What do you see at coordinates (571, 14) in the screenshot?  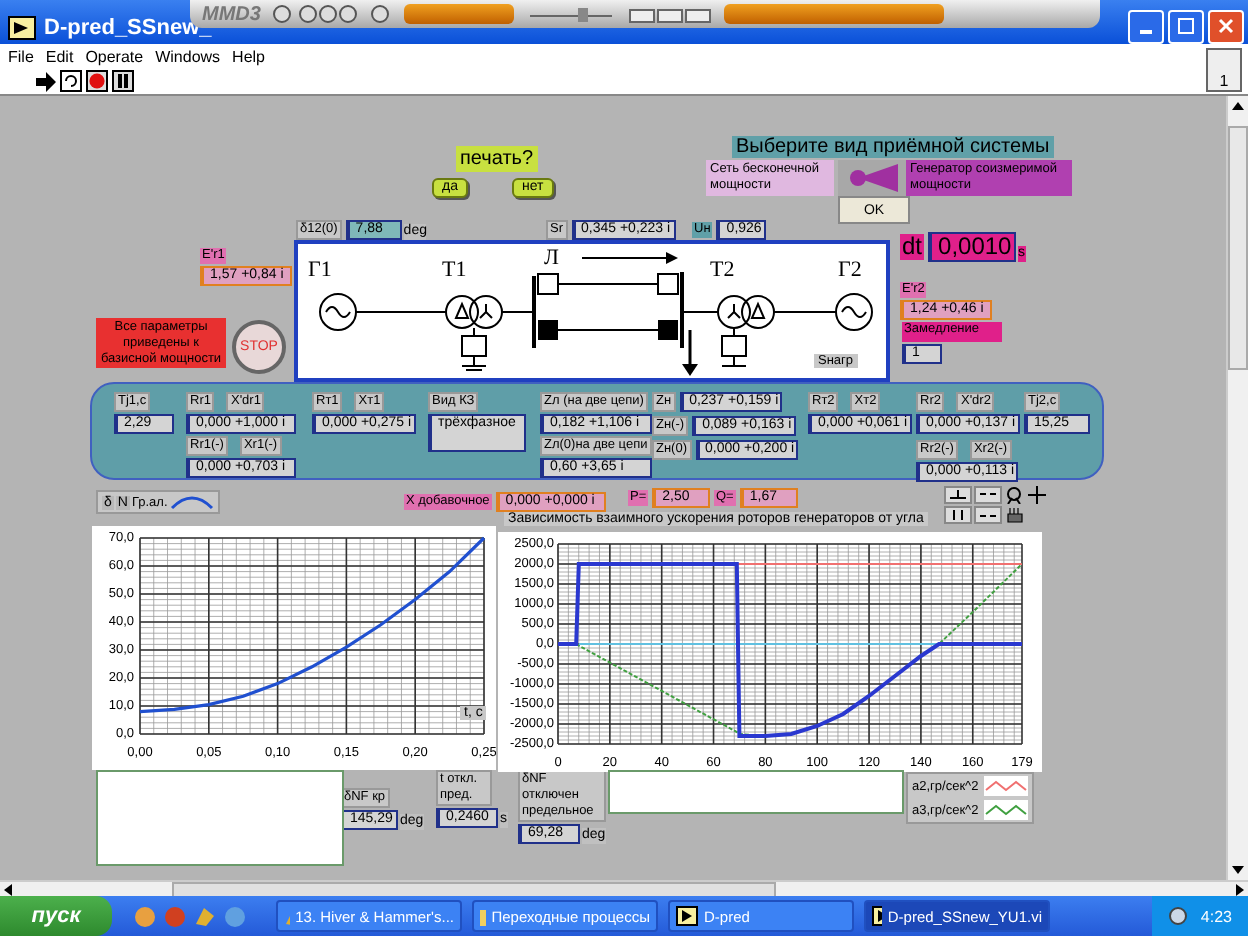 I see `volume-slider-icon` at bounding box center [571, 14].